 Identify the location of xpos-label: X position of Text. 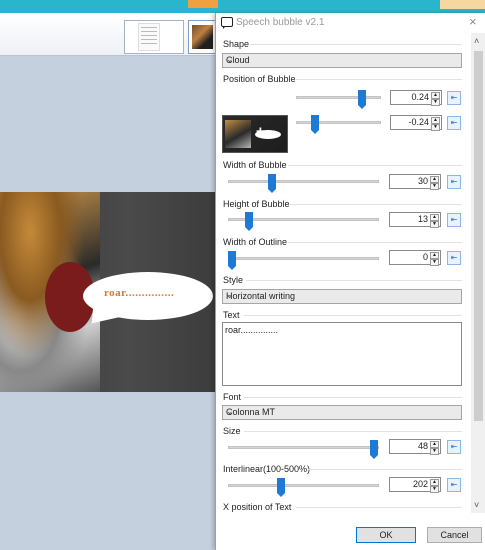
(257, 507).